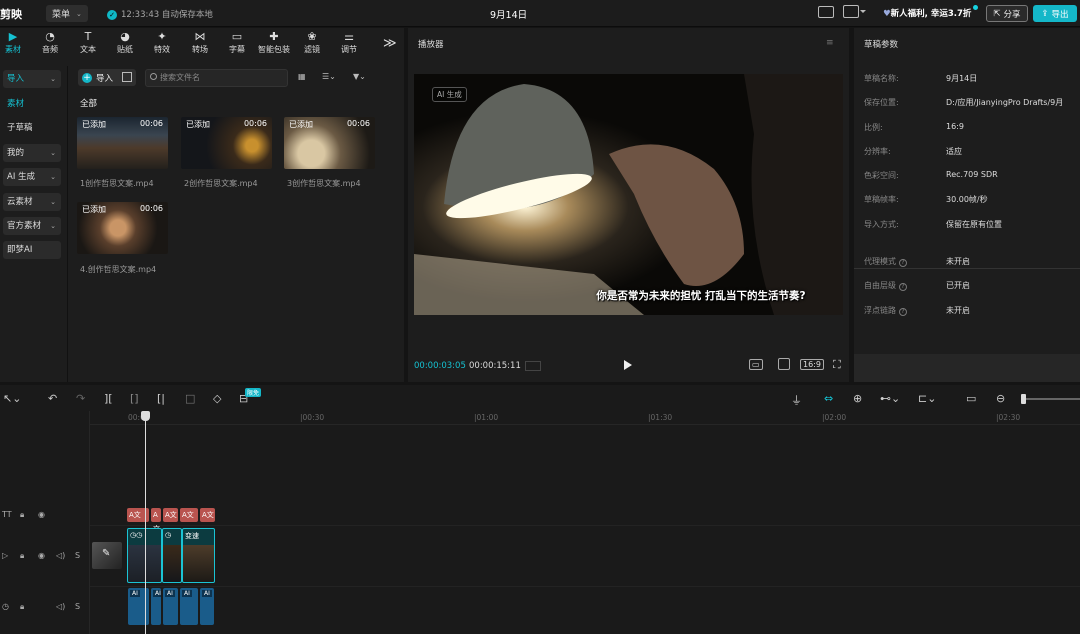  I want to click on split-left-icon: [], so click(134, 398).